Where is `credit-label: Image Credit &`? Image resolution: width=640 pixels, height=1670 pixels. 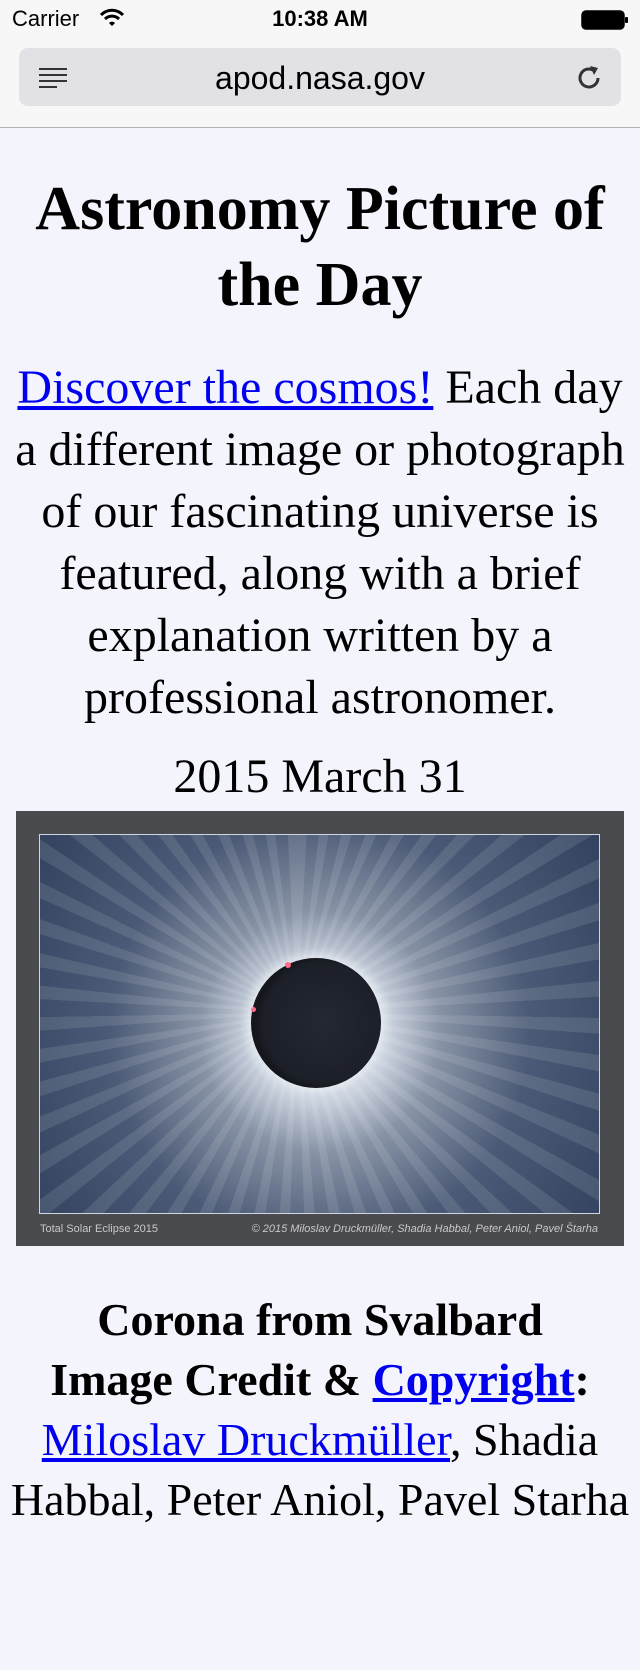 credit-label: Image Credit & is located at coordinates (211, 1379).